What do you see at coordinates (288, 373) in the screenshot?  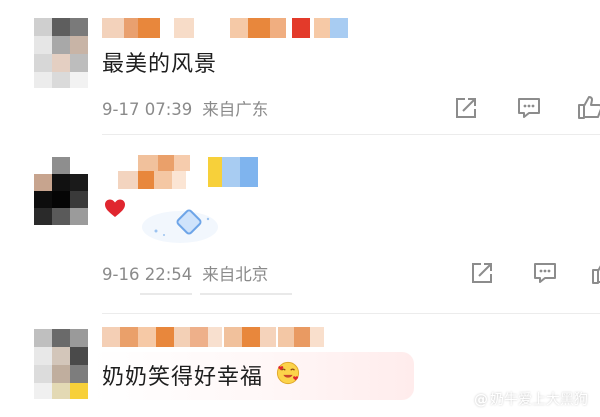 I see `smiling-hearts-emoji-icon` at bounding box center [288, 373].